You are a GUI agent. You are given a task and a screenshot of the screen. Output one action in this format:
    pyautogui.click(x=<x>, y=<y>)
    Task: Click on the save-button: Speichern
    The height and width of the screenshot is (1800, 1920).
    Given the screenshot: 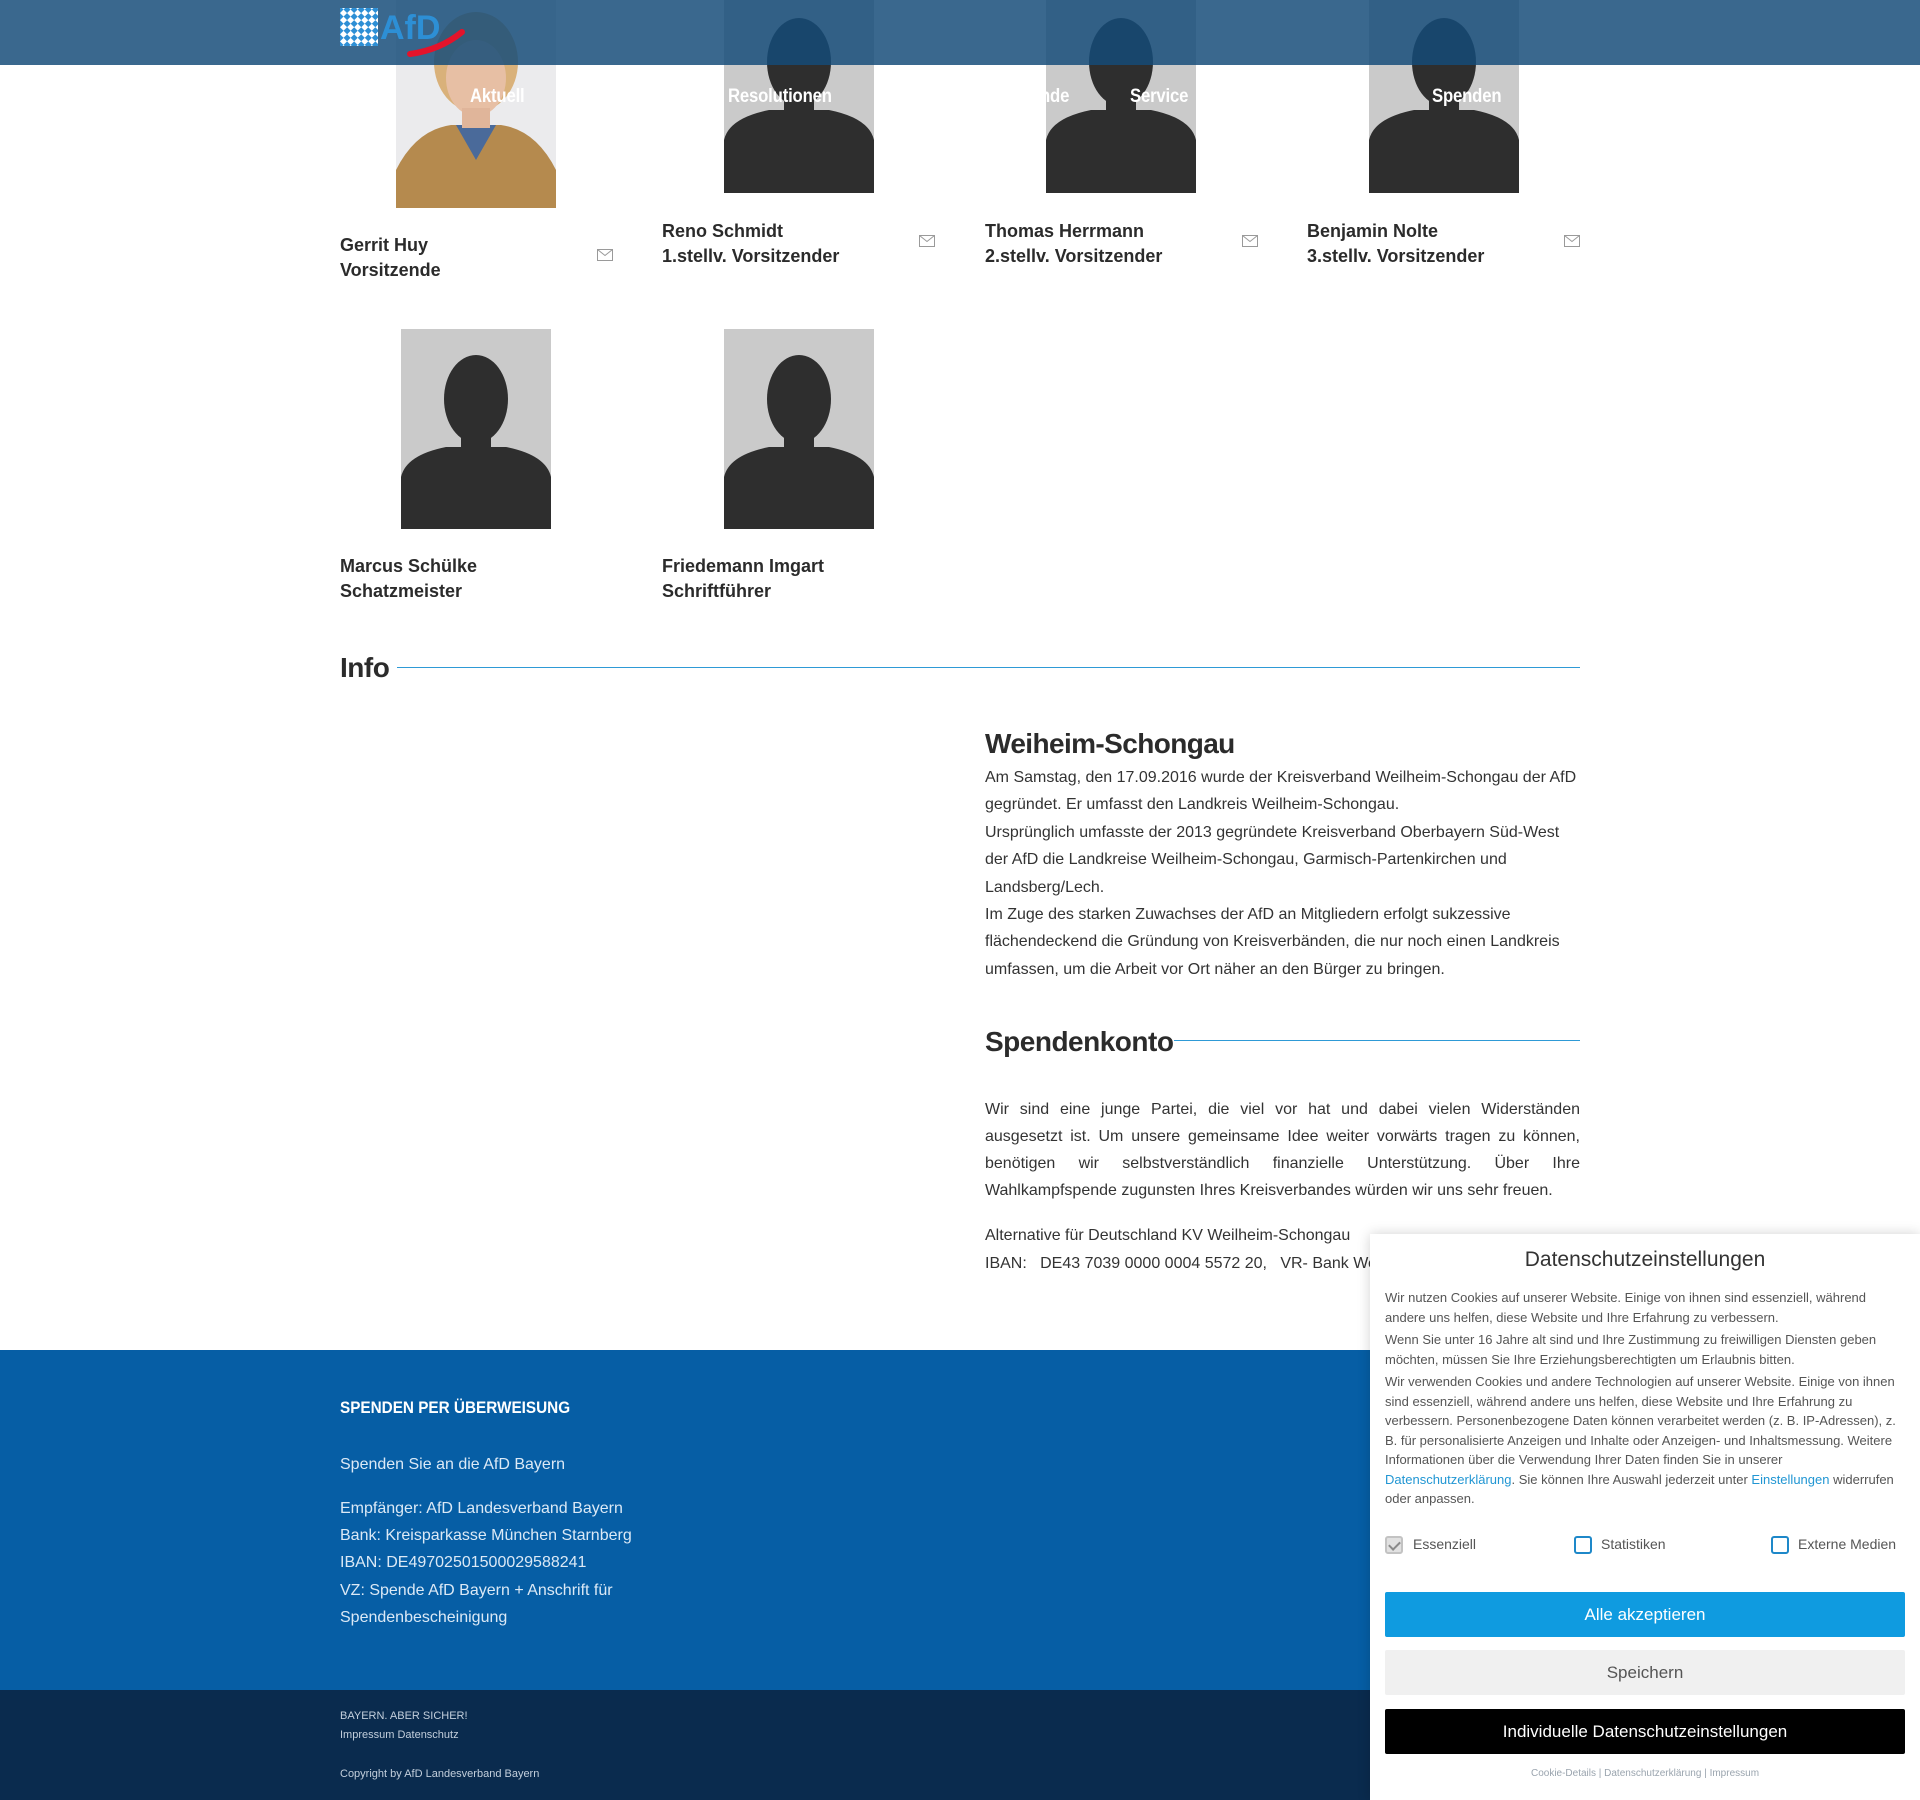 What is the action you would take?
    pyautogui.click(x=1645, y=1672)
    